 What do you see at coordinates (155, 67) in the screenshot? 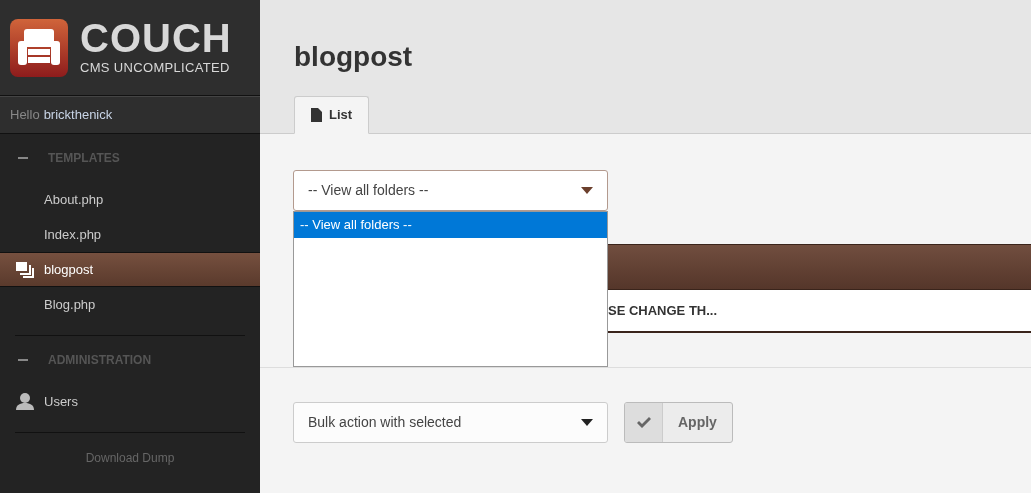
I see `logo-tagline: CMS UNCOMPLICATED` at bounding box center [155, 67].